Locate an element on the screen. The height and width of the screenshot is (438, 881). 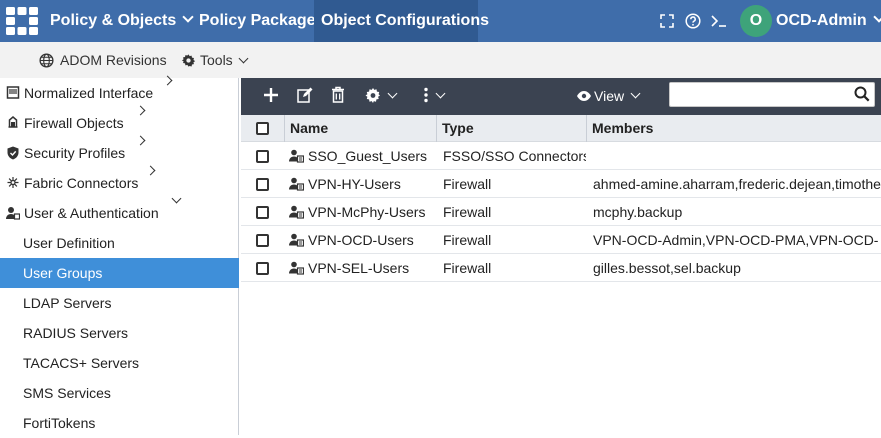
more-menu is located at coordinates (434, 96).